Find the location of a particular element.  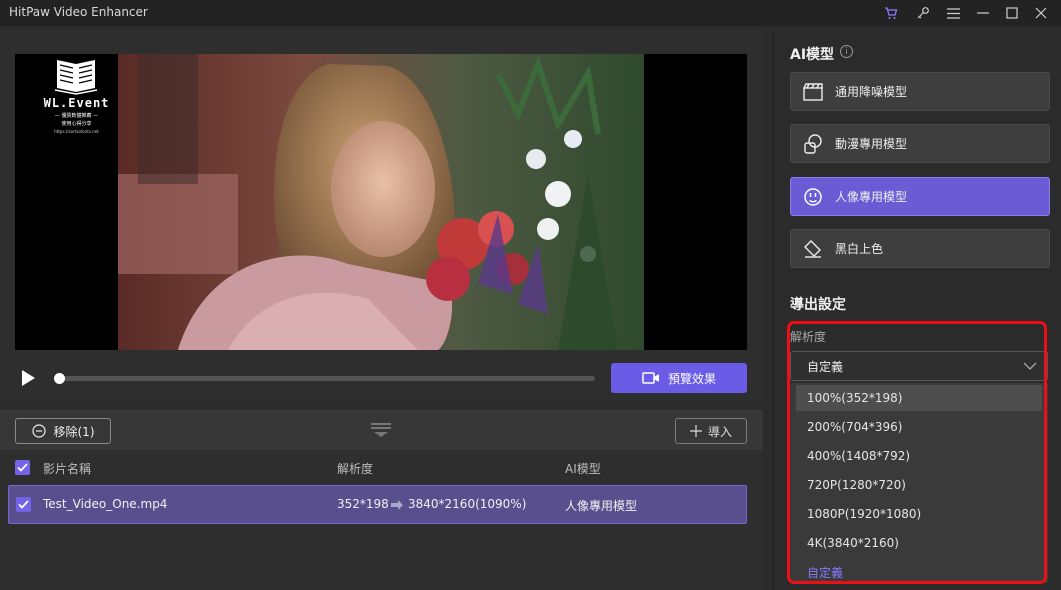

key-icon is located at coordinates (923, 13).